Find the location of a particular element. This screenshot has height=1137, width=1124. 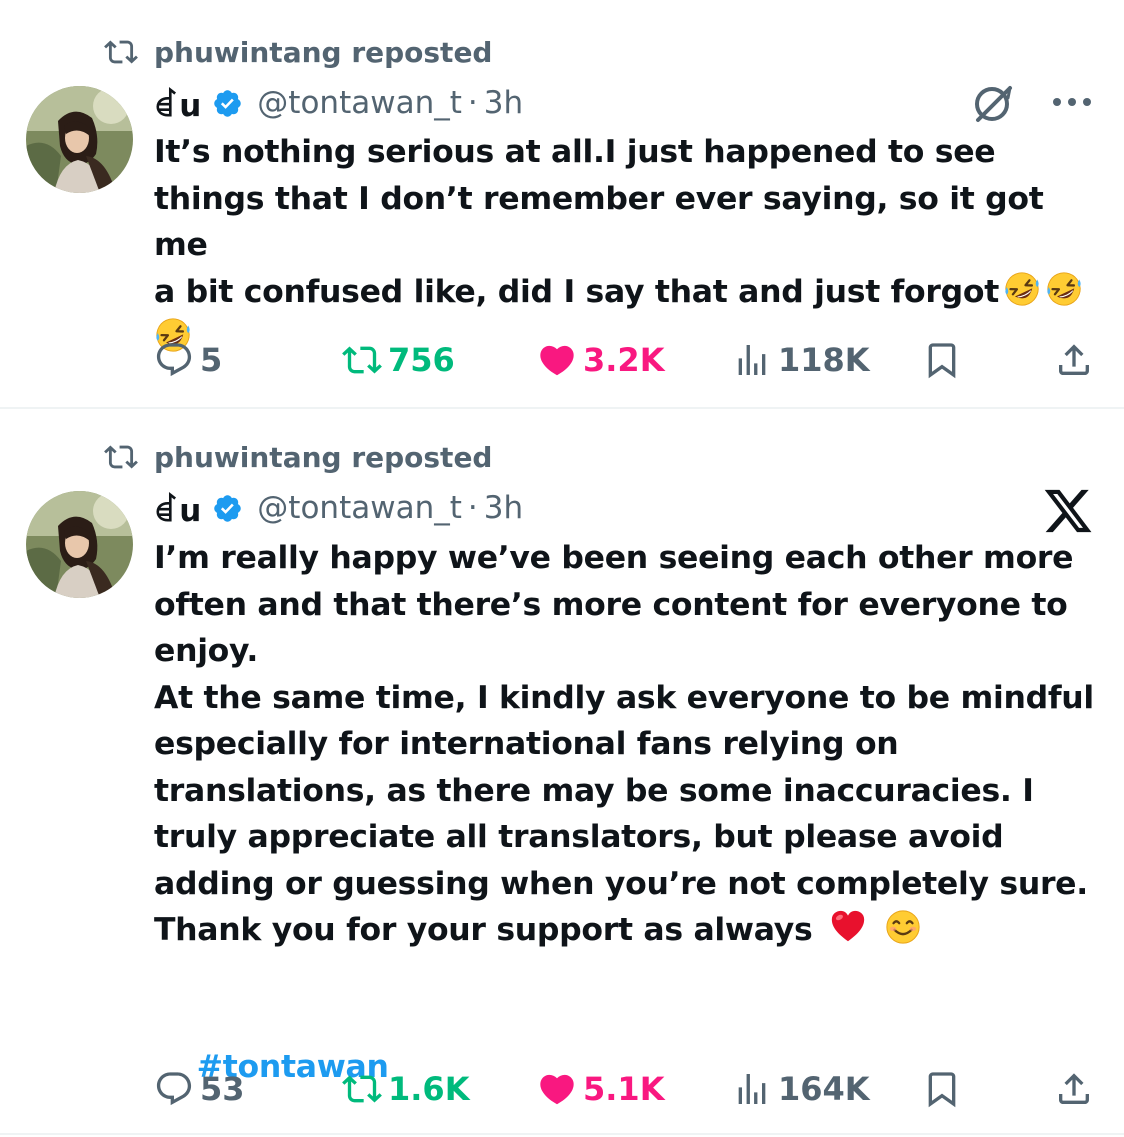

smiling-face-emoji-icon is located at coordinates (903, 927).